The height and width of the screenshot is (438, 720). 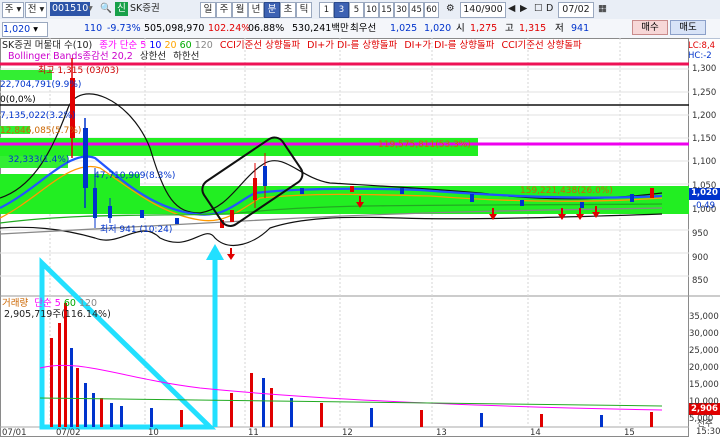 What do you see at coordinates (39, 160) in the screenshot?
I see `vp-label-5: 32,333(1.4%)` at bounding box center [39, 160].